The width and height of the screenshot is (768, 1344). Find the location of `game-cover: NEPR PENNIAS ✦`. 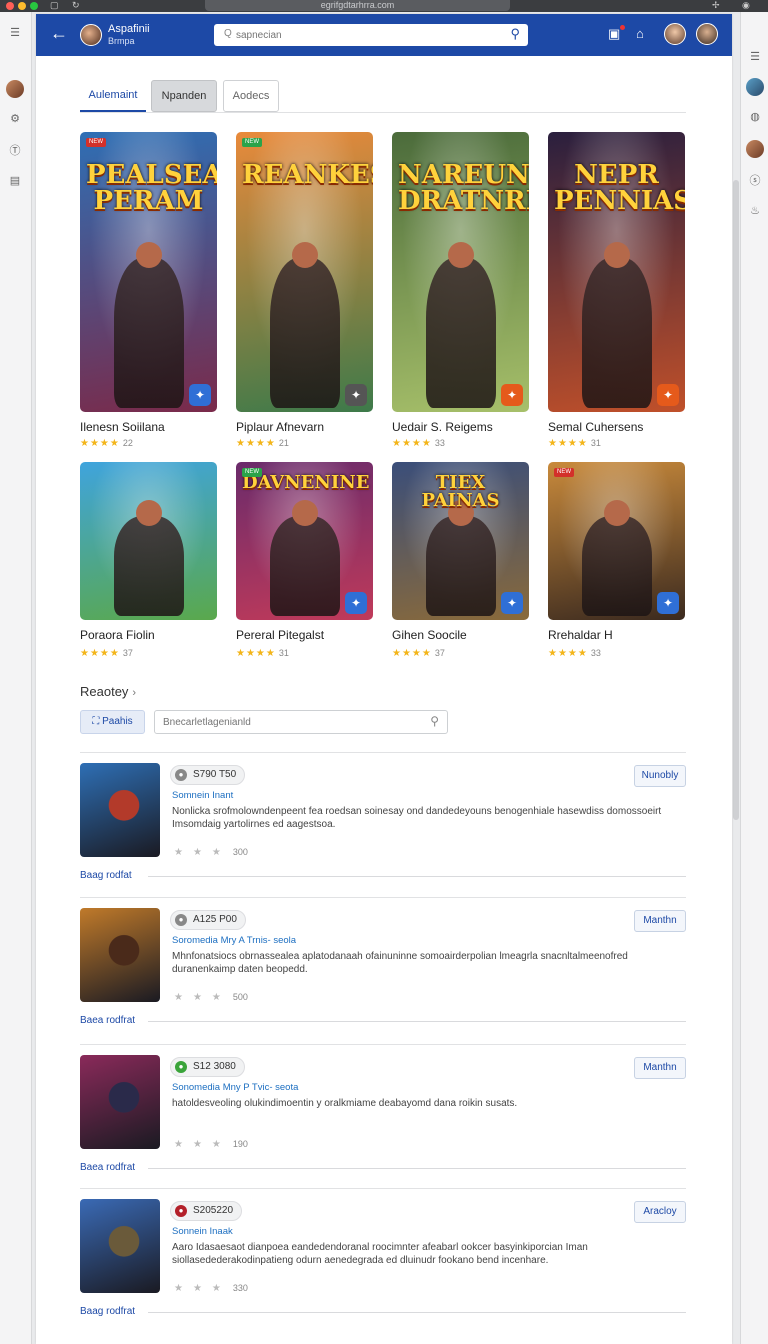

game-cover: NEPR PENNIAS ✦ is located at coordinates (616, 272).